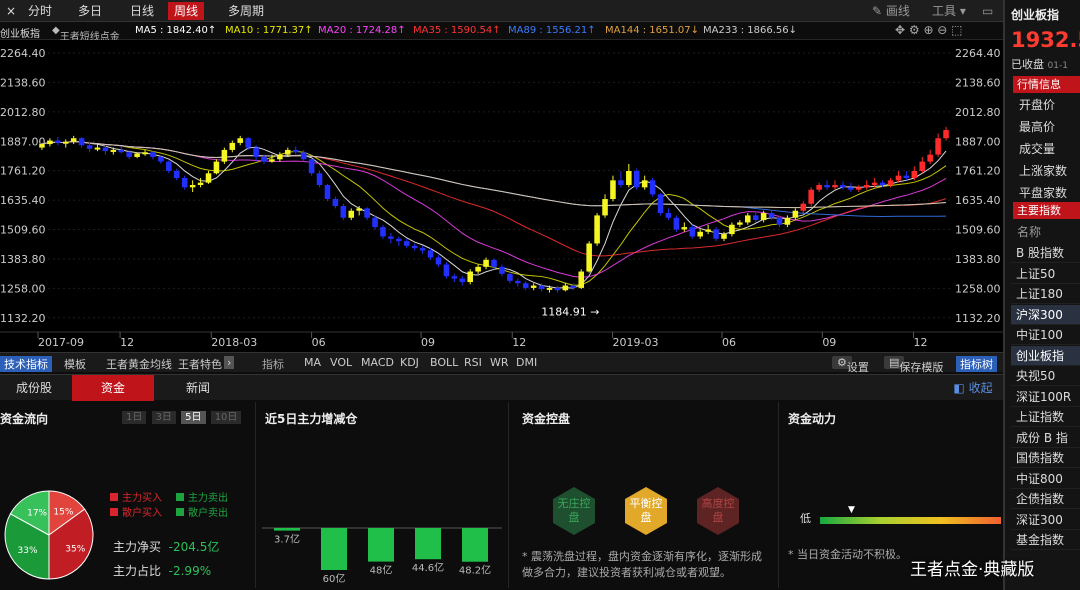 The image size is (1080, 590). What do you see at coordinates (1045, 355) in the screenshot?
I see `index-list-item: 创业板指` at bounding box center [1045, 355].